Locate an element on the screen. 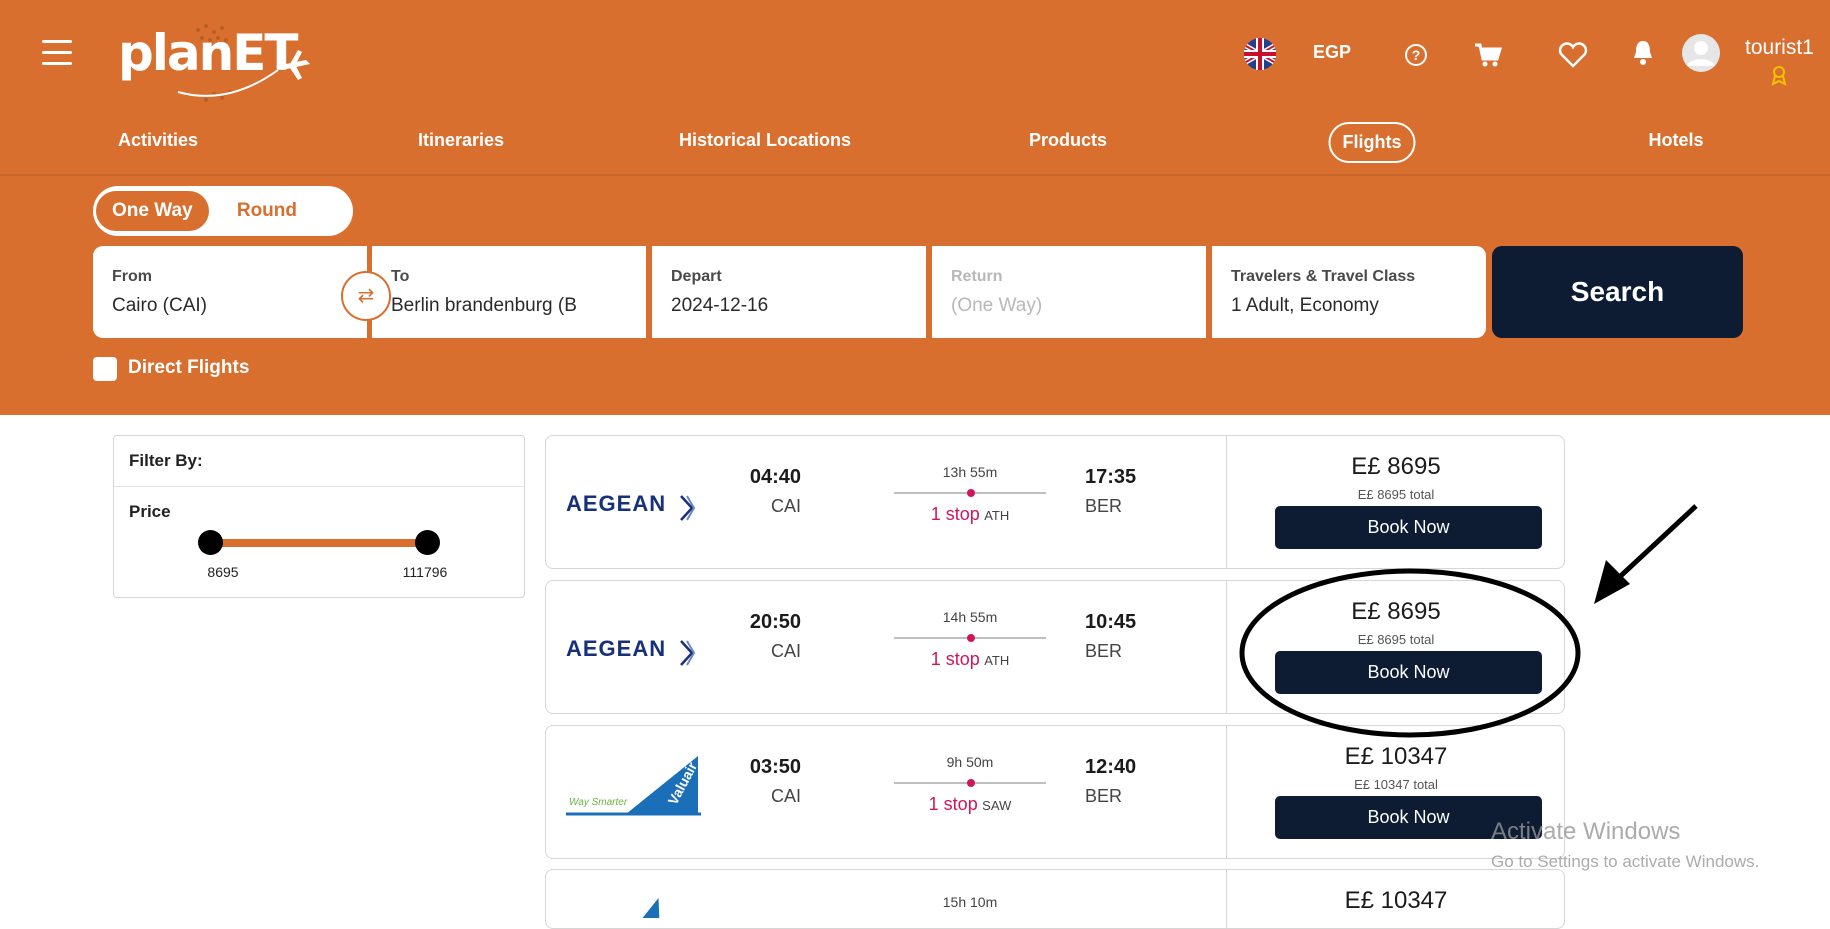 The image size is (1830, 929). from-label: From is located at coordinates (132, 276).